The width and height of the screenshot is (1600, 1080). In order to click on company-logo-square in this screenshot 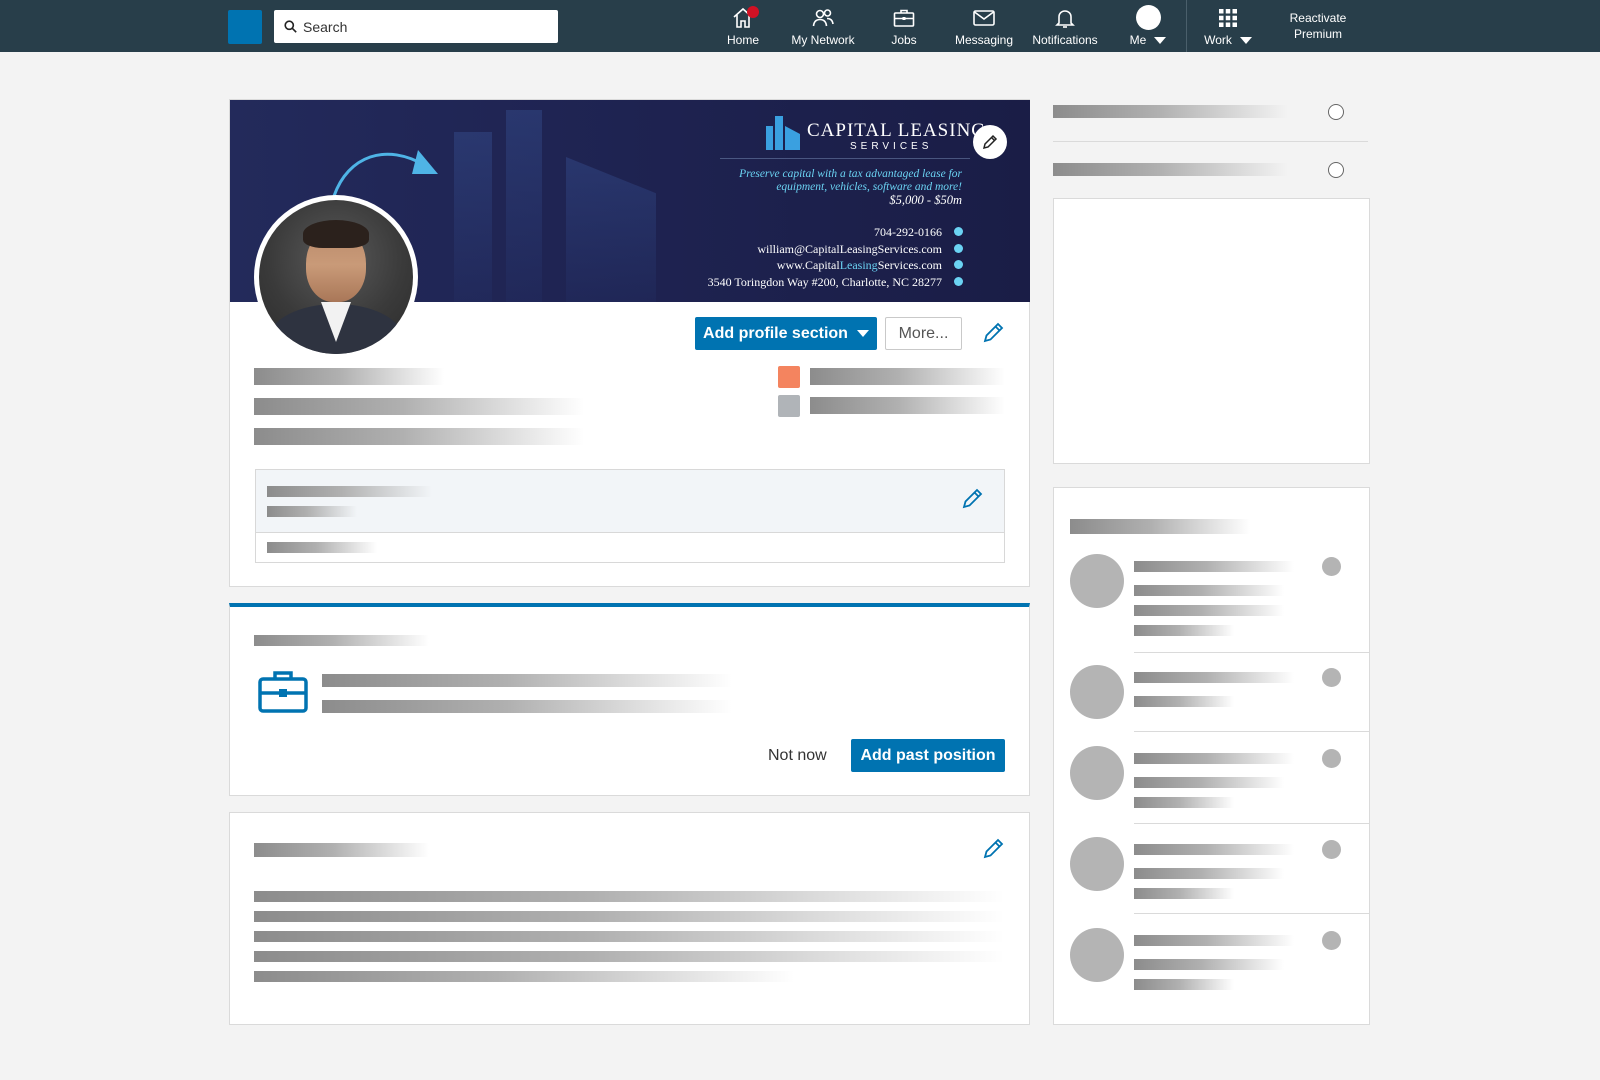, I will do `click(789, 377)`.